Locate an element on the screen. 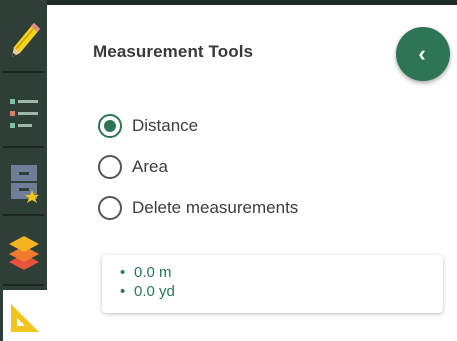  ruler-triangle-icon is located at coordinates (25, 317).